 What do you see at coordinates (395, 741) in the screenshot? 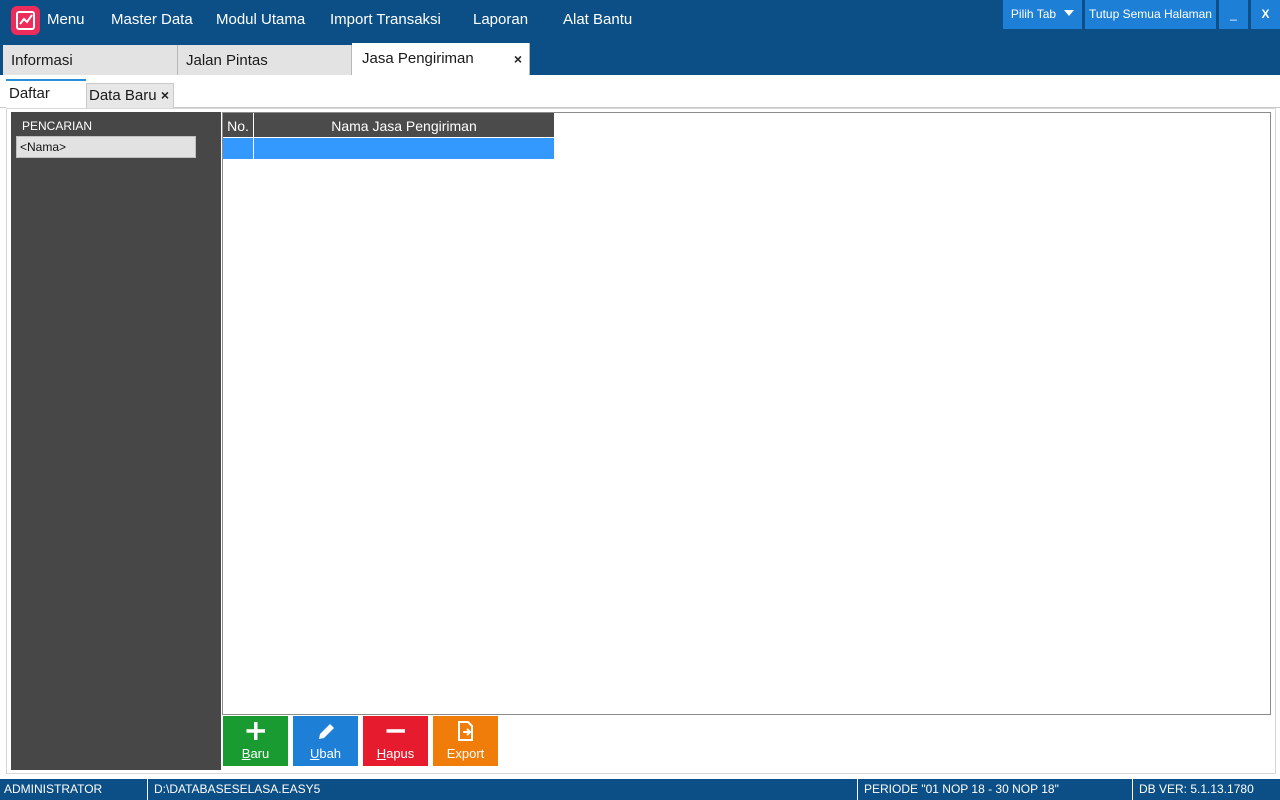
I see `hapus-button: Hapus` at bounding box center [395, 741].